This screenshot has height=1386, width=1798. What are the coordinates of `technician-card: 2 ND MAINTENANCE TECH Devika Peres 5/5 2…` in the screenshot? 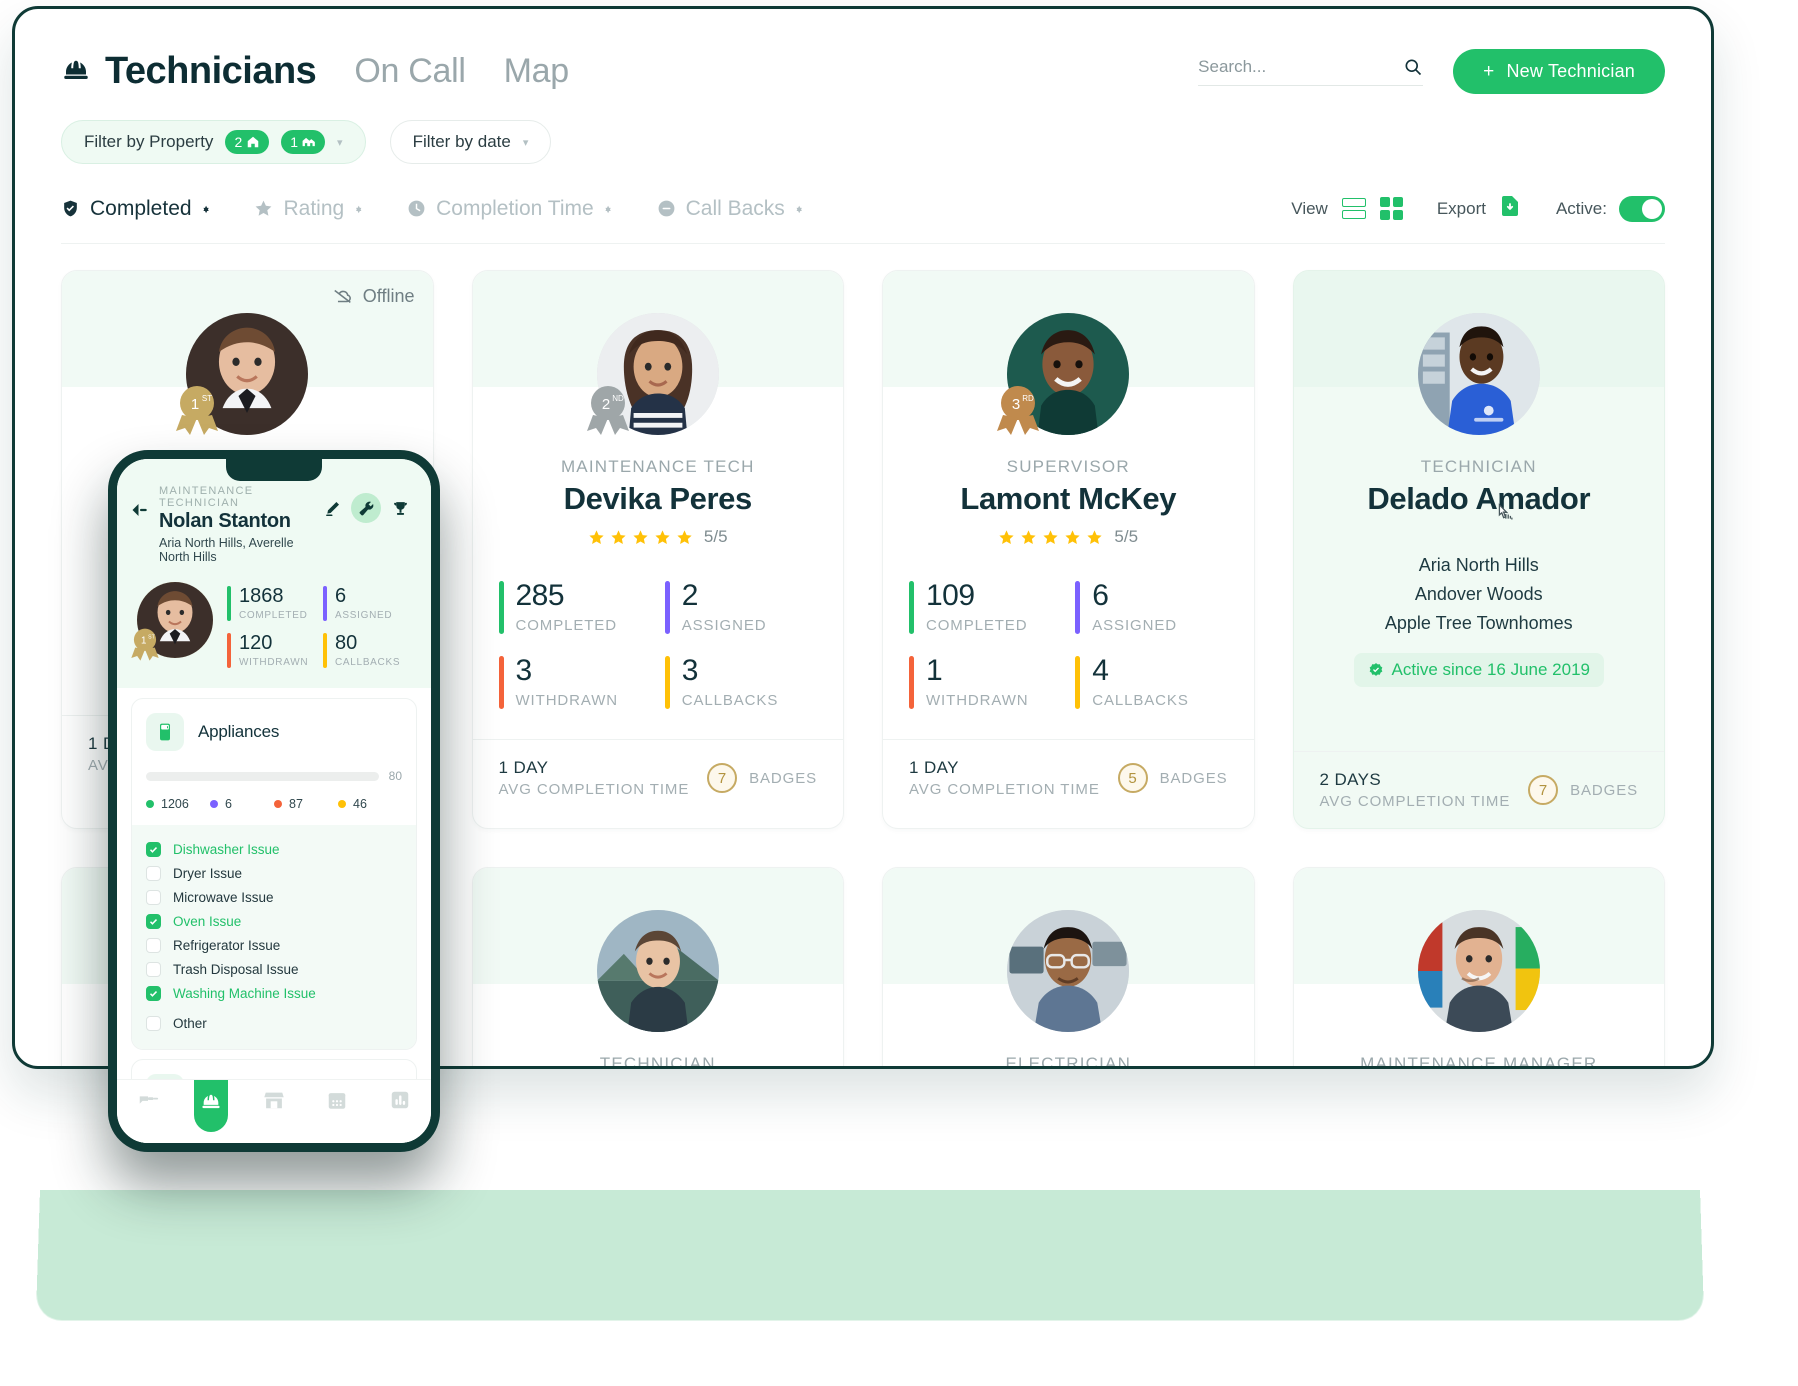 It's located at (657, 550).